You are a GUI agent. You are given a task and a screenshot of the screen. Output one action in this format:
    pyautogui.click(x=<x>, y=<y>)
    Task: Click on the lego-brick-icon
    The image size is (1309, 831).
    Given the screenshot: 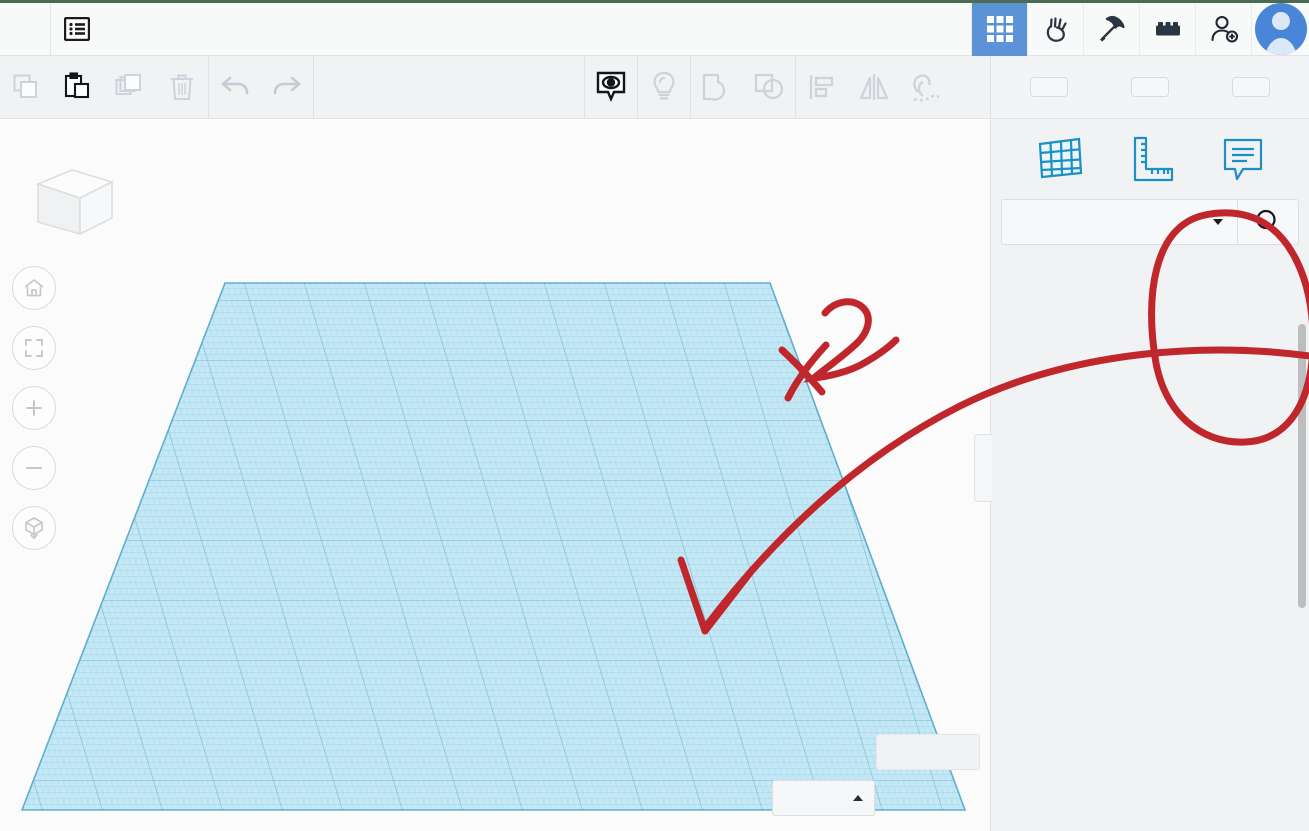 What is the action you would take?
    pyautogui.click(x=1167, y=29)
    